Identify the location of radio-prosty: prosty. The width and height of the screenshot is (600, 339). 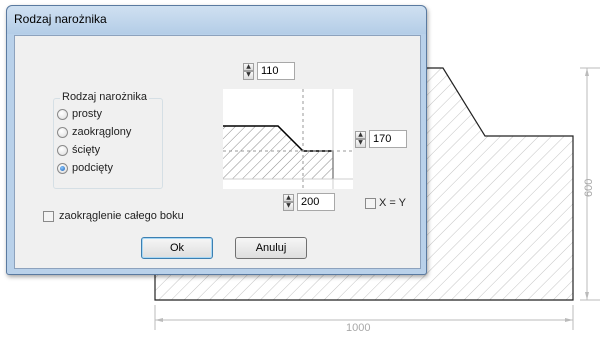
(79, 114).